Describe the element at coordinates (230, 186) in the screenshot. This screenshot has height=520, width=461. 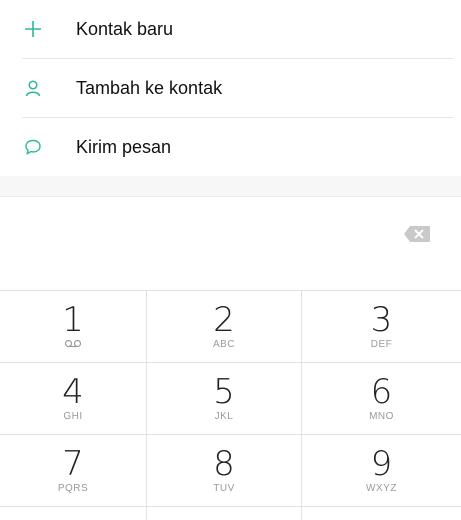
I see `section-separator` at that location.